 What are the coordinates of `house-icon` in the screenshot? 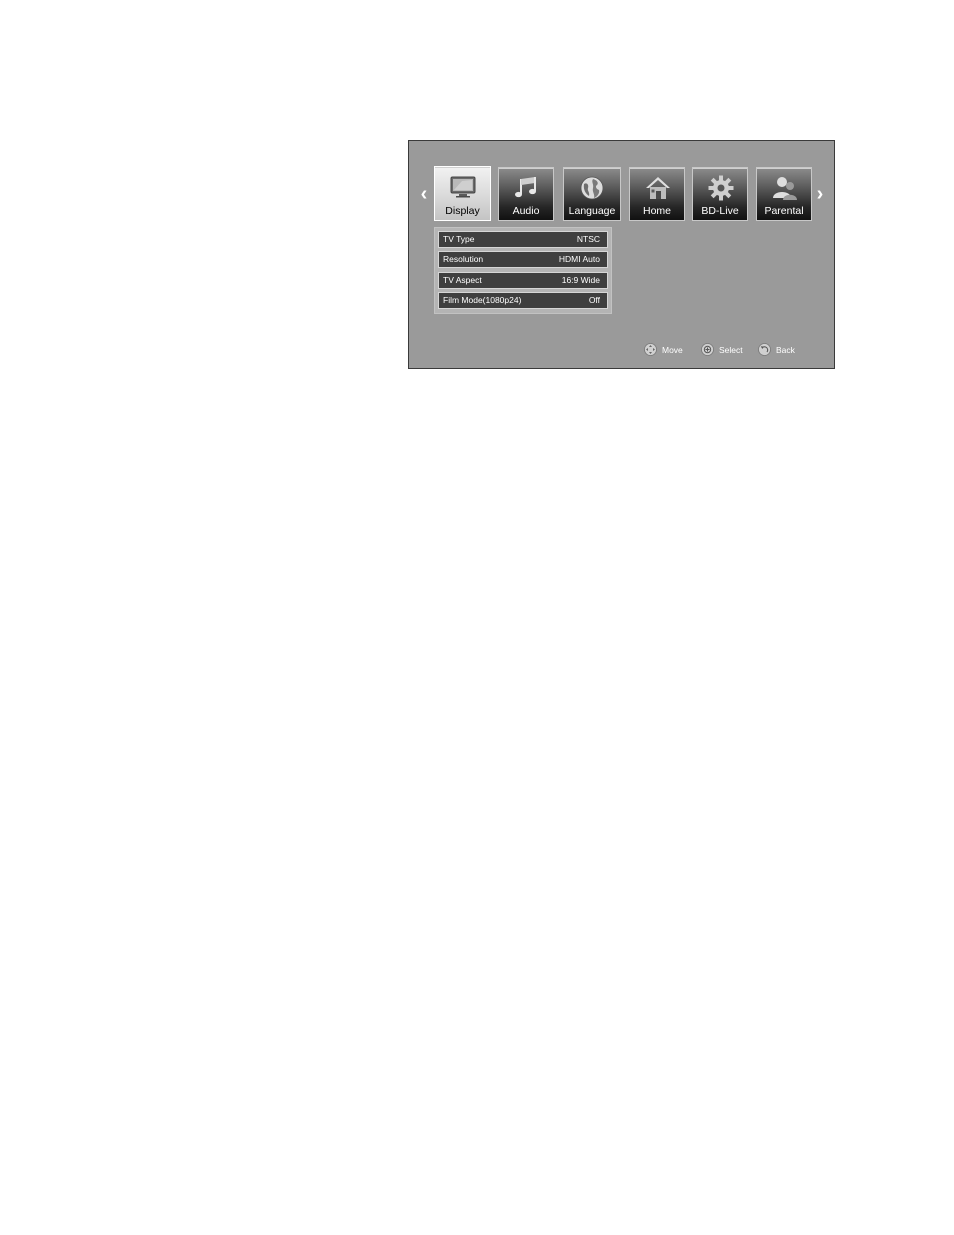 It's located at (658, 188).